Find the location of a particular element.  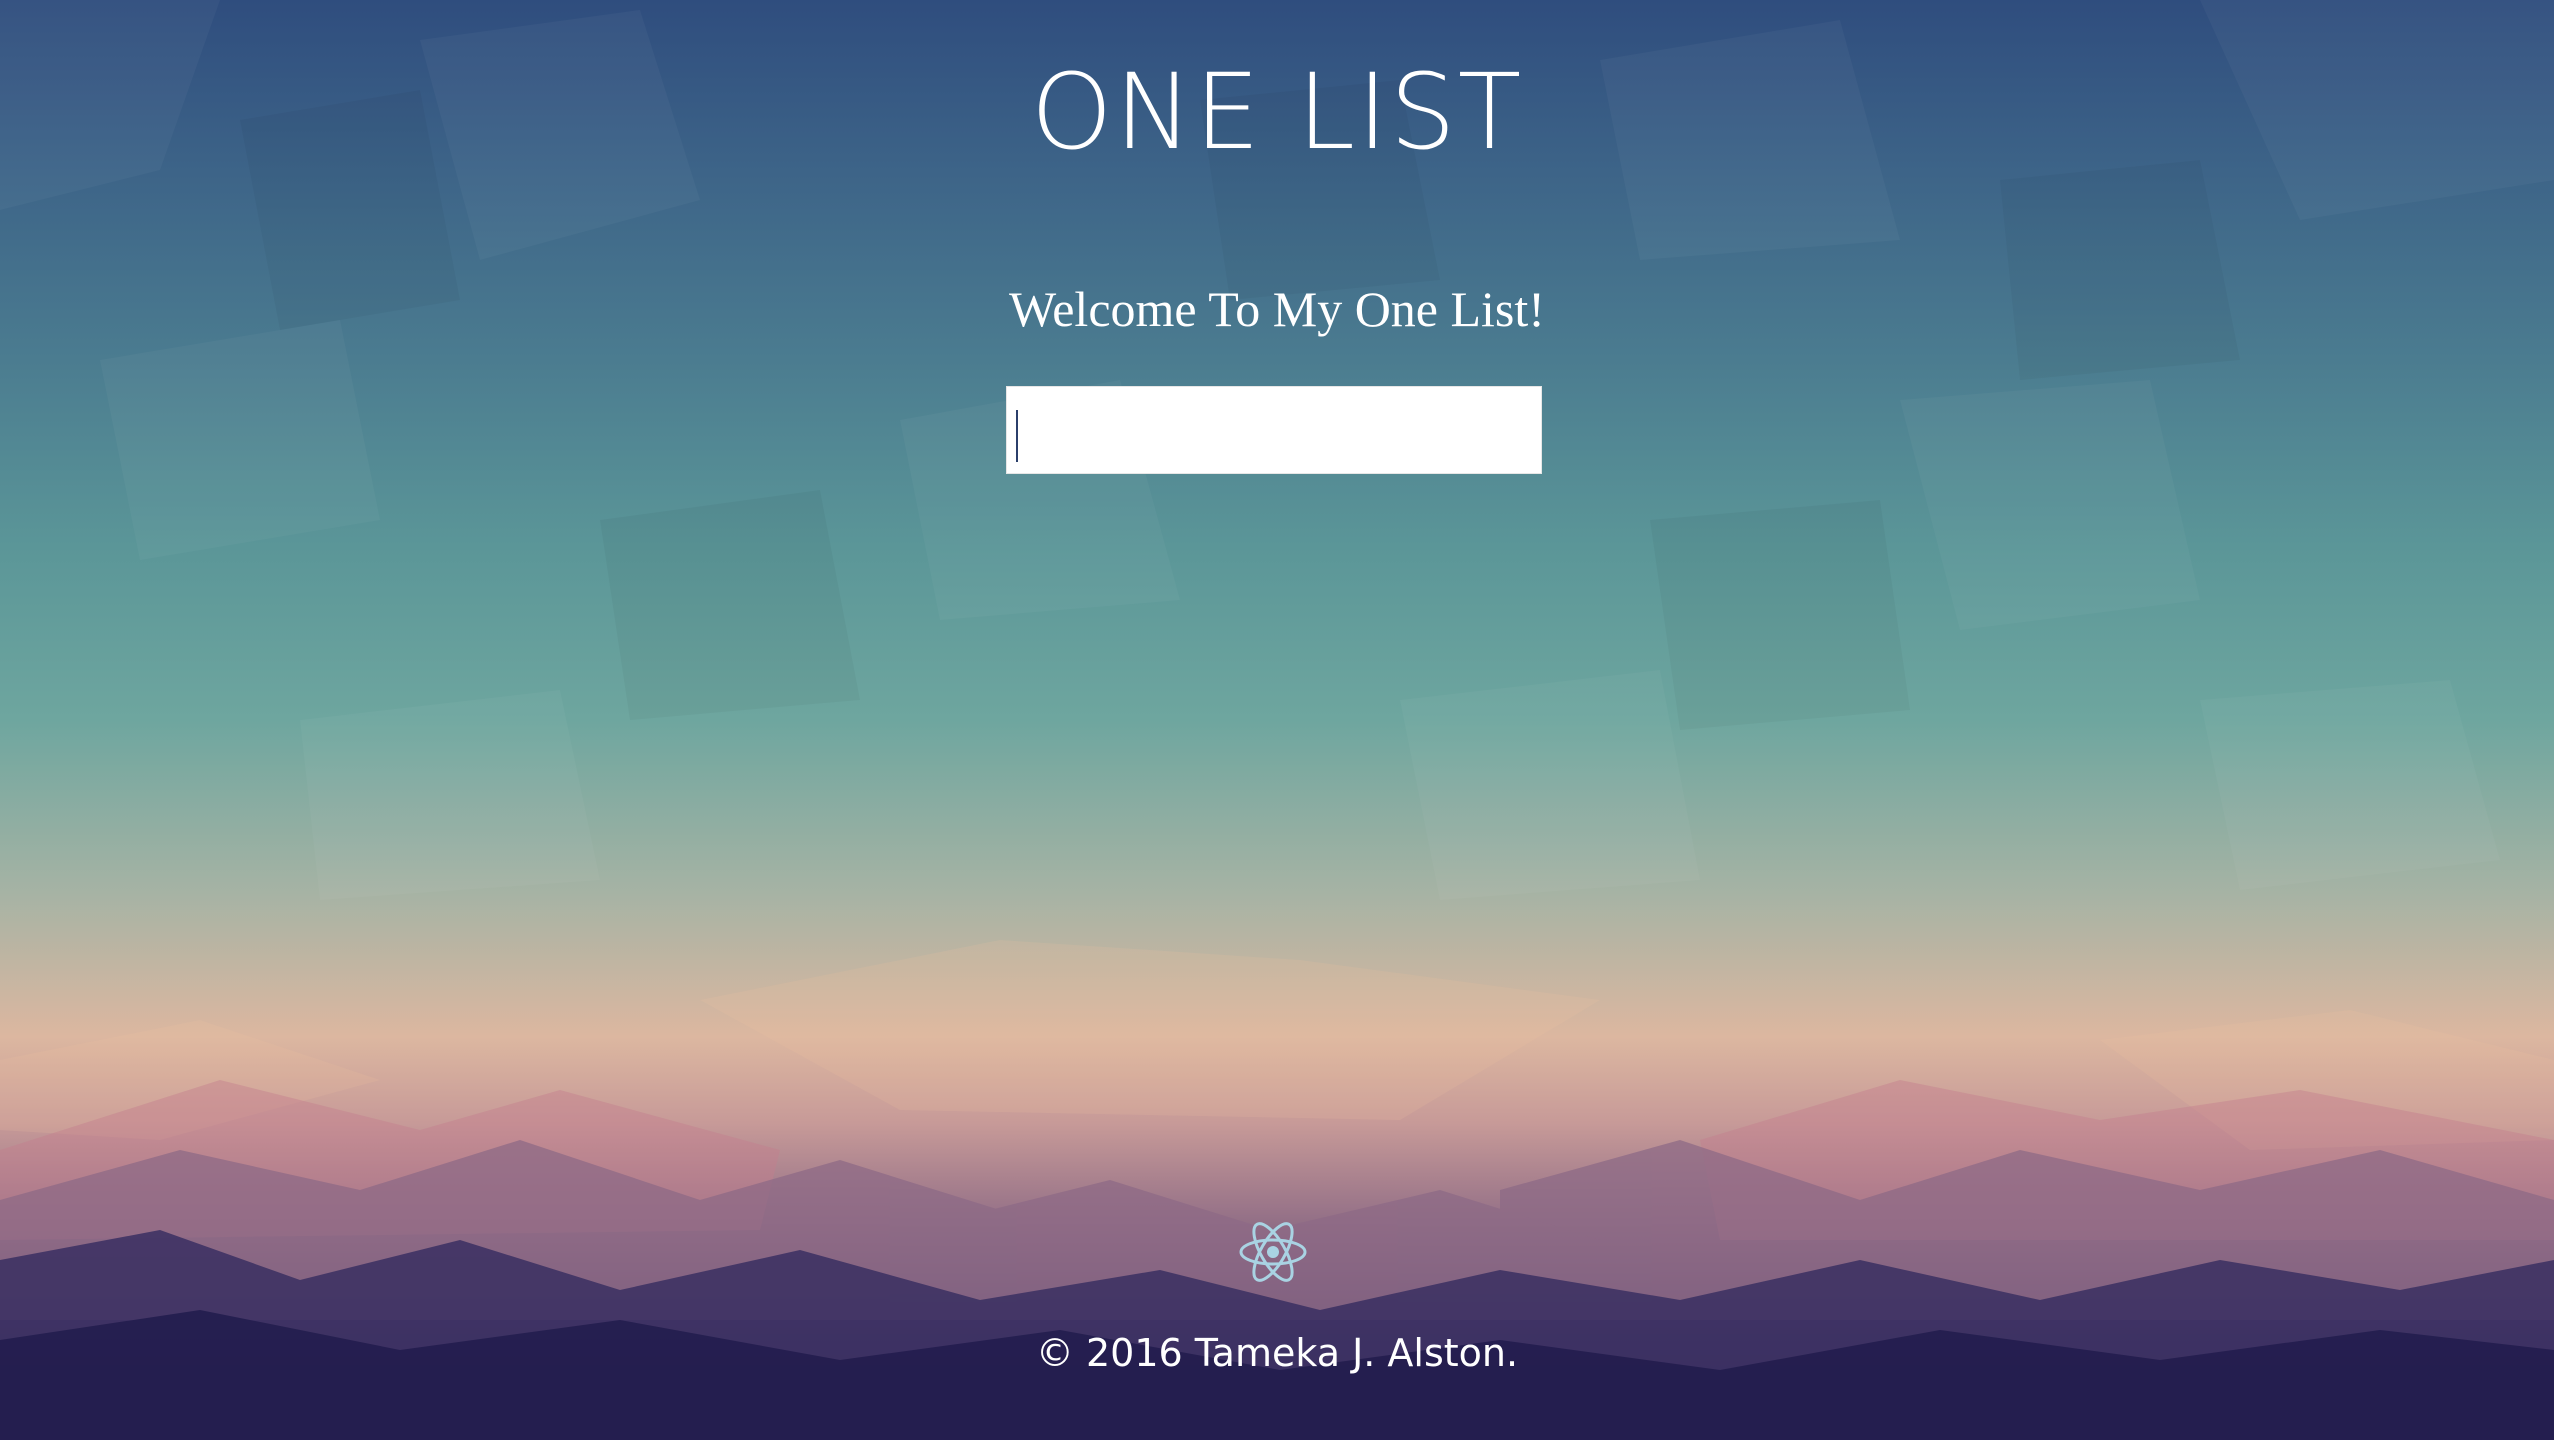

copyright-text: © 2016 Tameka J. Alston. is located at coordinates (1277, 1353).